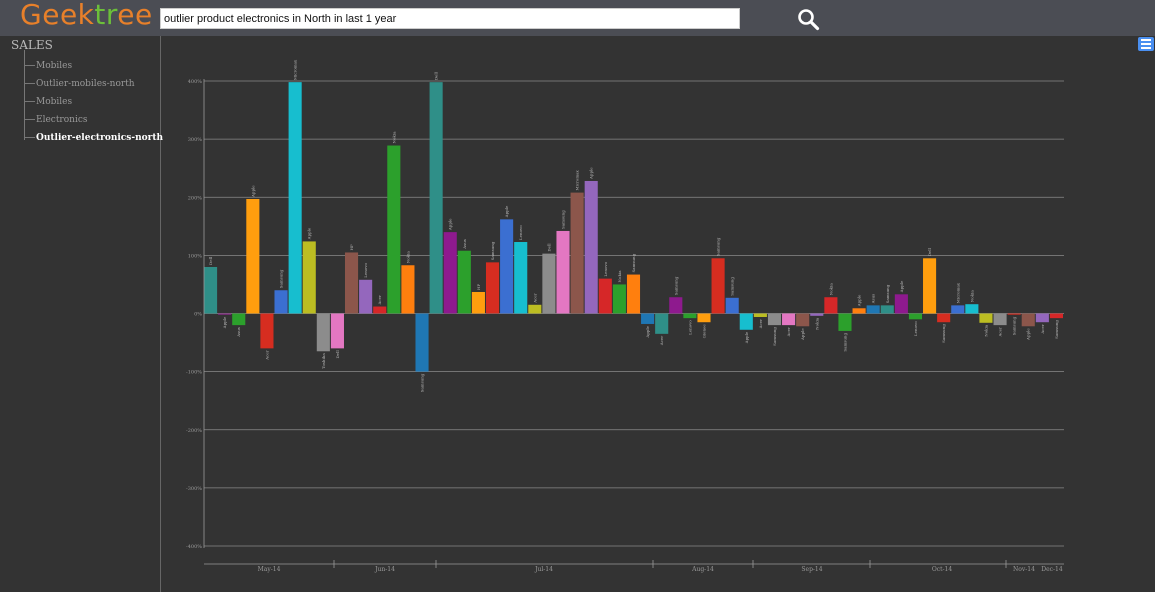 The image size is (1155, 592). I want to click on x-month-label: Aug-14, so click(702, 569).